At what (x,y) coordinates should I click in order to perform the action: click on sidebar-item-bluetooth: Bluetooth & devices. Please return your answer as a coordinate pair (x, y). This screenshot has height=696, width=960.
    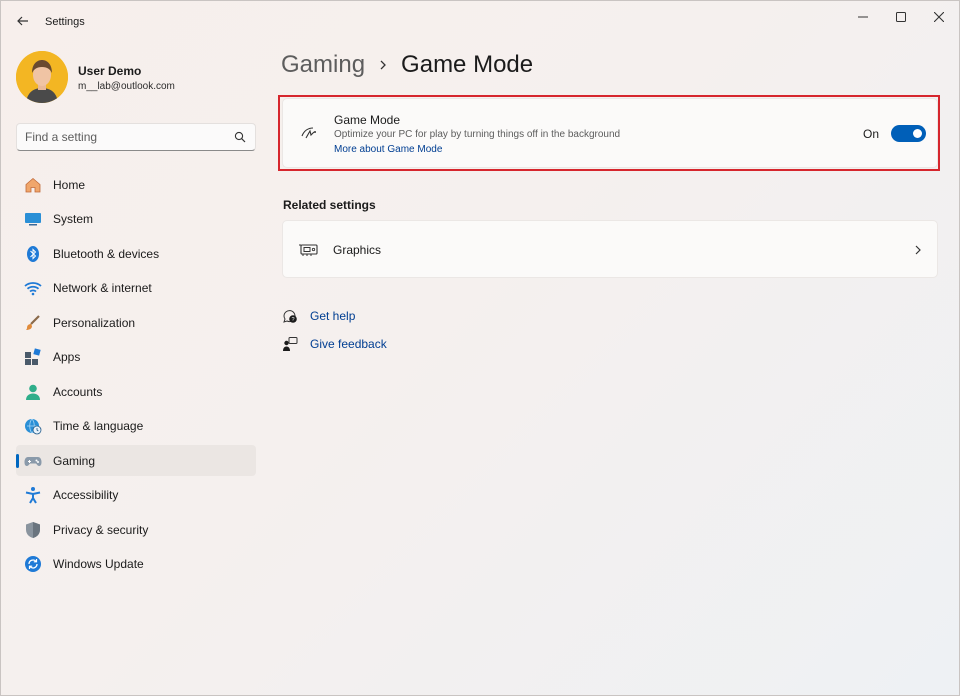
    Looking at the image, I should click on (136, 253).